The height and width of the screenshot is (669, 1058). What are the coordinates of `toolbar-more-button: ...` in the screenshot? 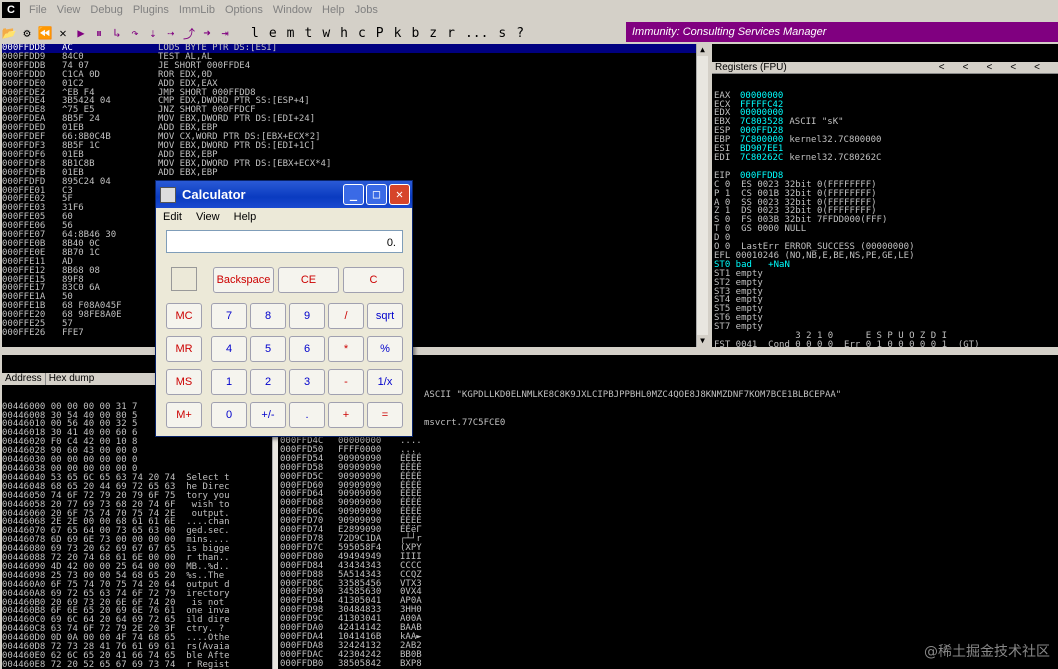 It's located at (476, 33).